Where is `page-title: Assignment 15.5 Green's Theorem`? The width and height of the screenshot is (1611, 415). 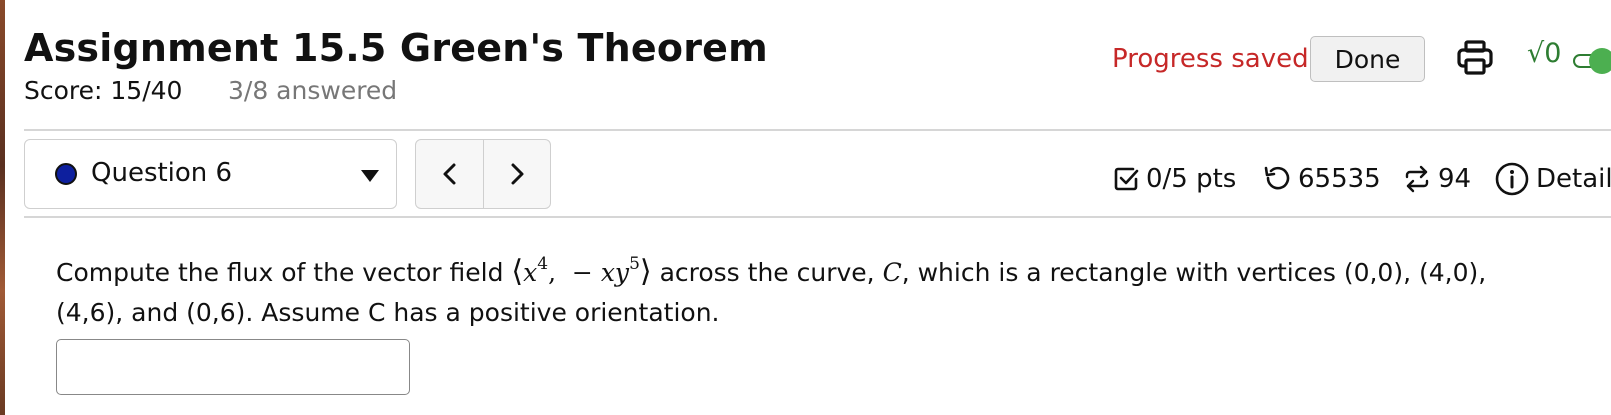 page-title: Assignment 15.5 Green's Theorem is located at coordinates (396, 48).